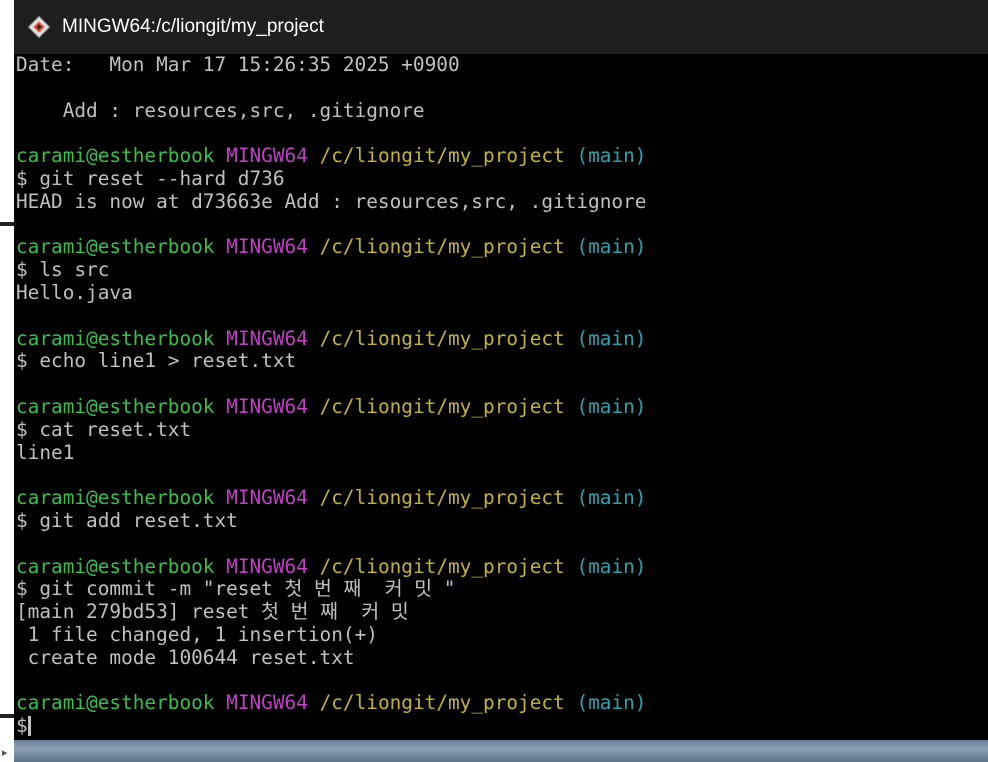 Image resolution: width=988 pixels, height=762 pixels. I want to click on window-titlebar: MINGW64:/c/liongit/my_project, so click(501, 27).